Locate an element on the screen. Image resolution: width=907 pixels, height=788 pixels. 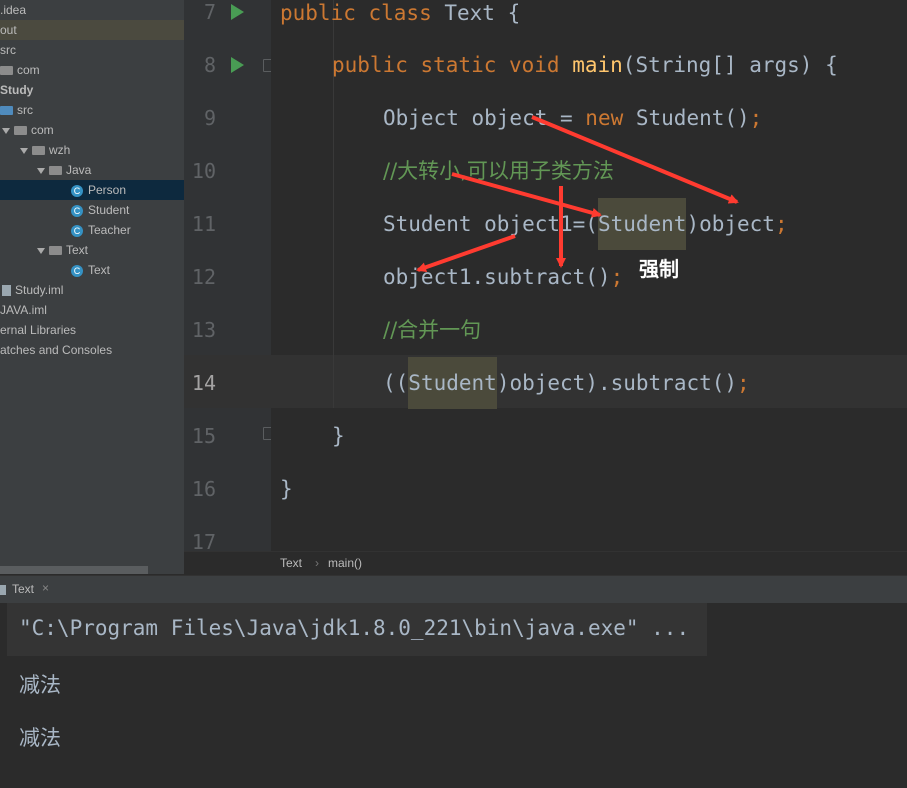
annotation-arrows is located at coordinates (577, 194).